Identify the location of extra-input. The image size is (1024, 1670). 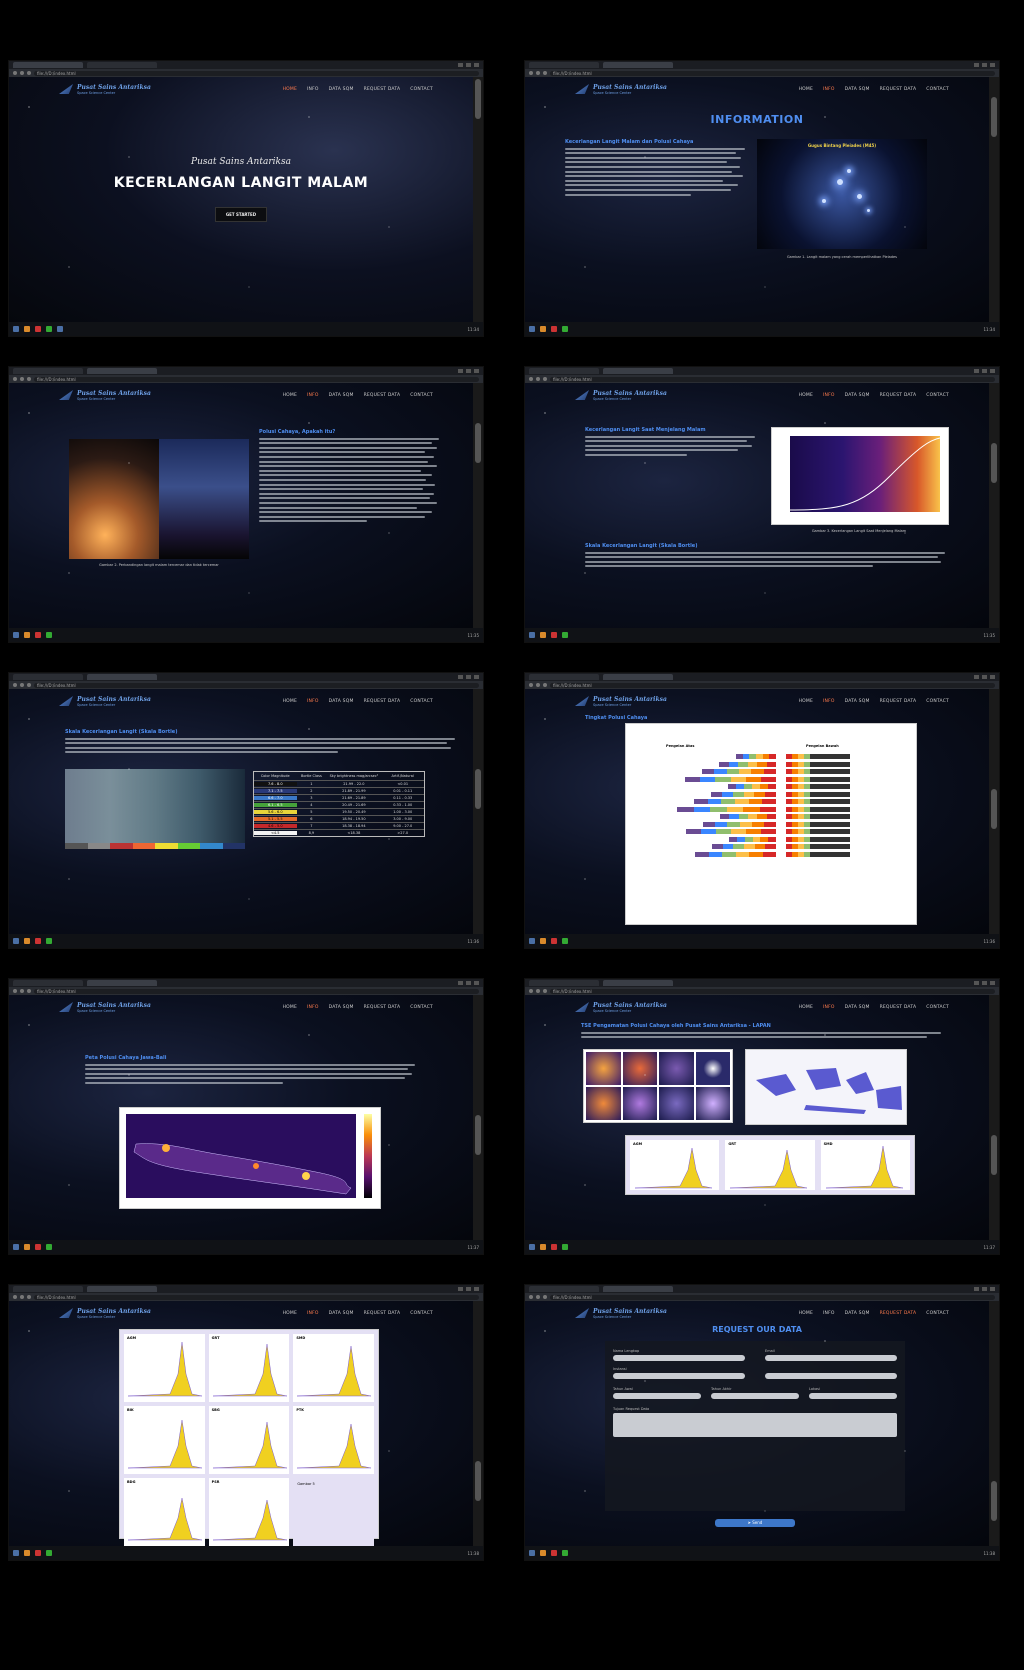
(831, 1376).